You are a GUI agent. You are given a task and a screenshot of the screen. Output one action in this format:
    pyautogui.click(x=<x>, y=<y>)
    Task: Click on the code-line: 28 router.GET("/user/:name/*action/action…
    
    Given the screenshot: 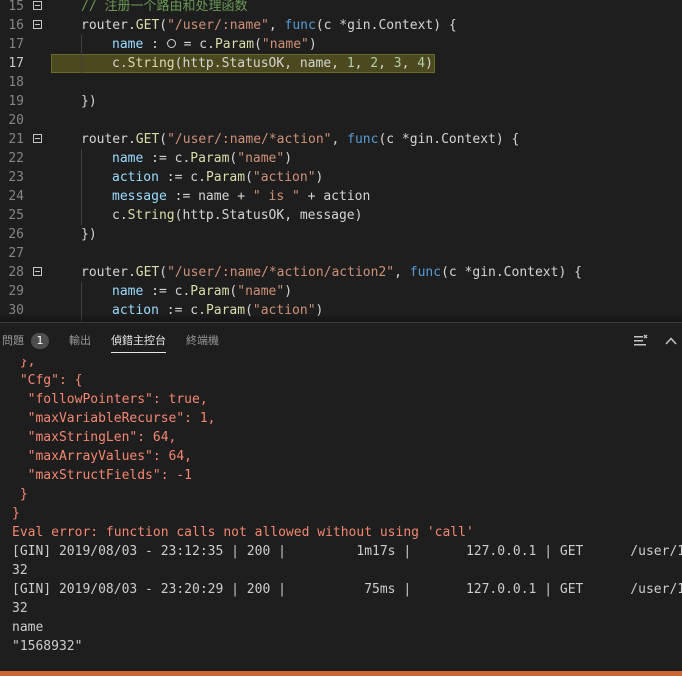 What is the action you would take?
    pyautogui.click(x=341, y=272)
    